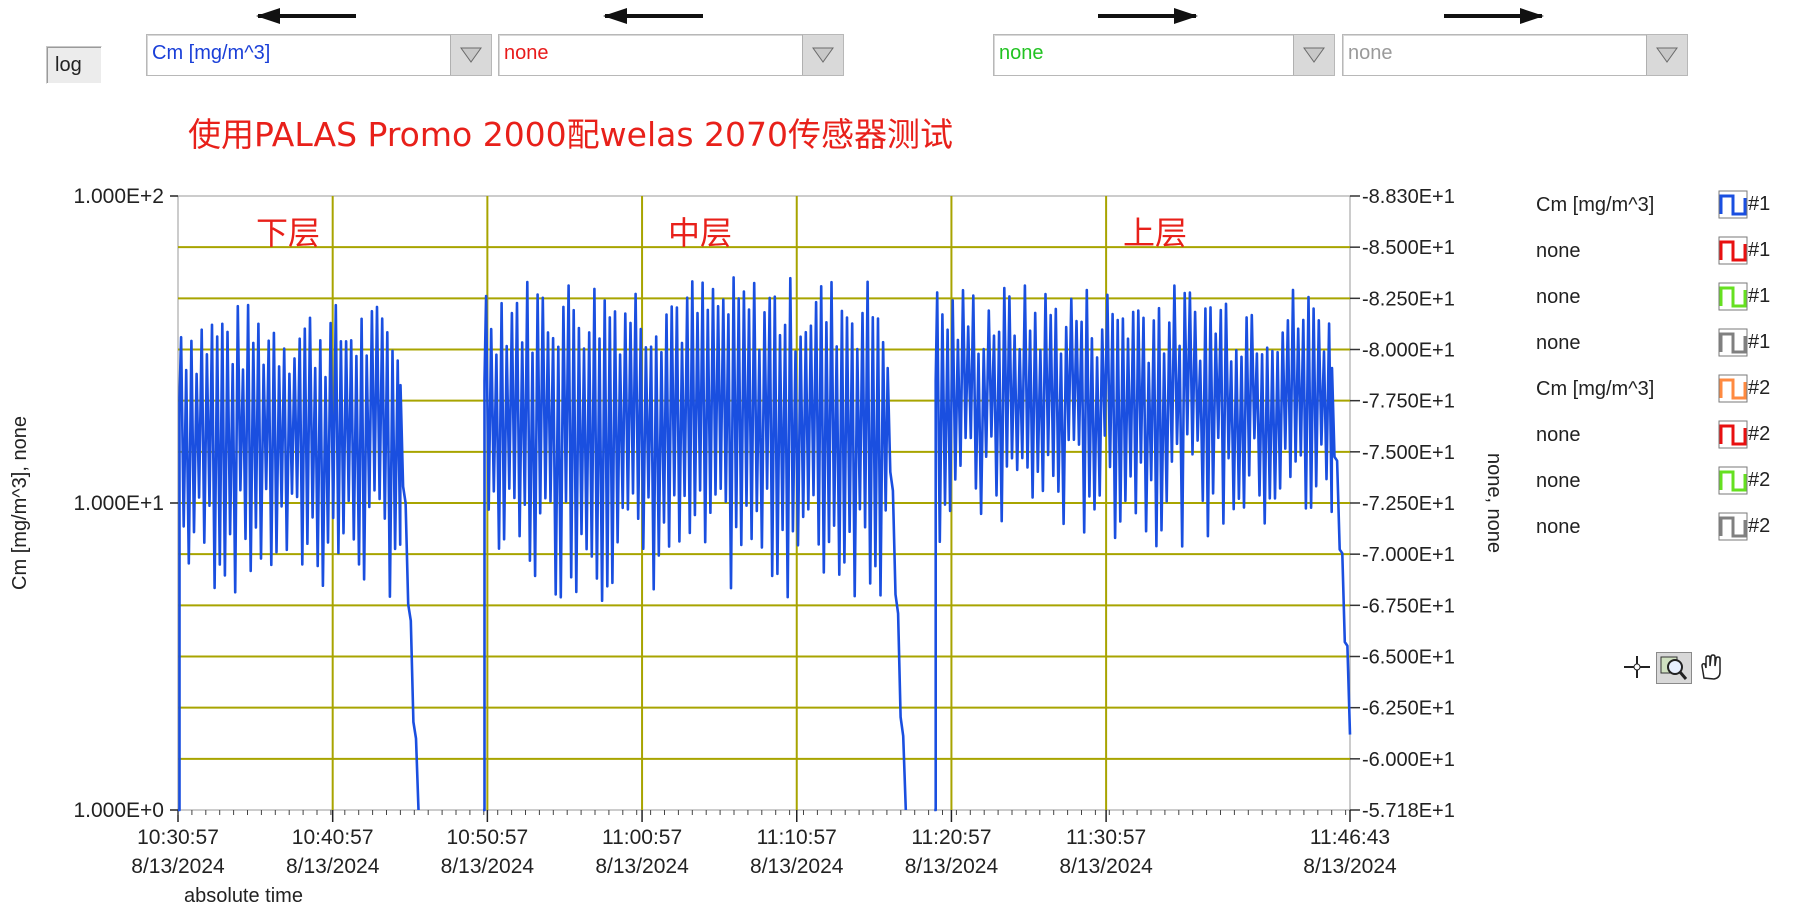  Describe the element at coordinates (118, 196) in the screenshot. I see `y-tick-label: 1.000E+2` at that location.